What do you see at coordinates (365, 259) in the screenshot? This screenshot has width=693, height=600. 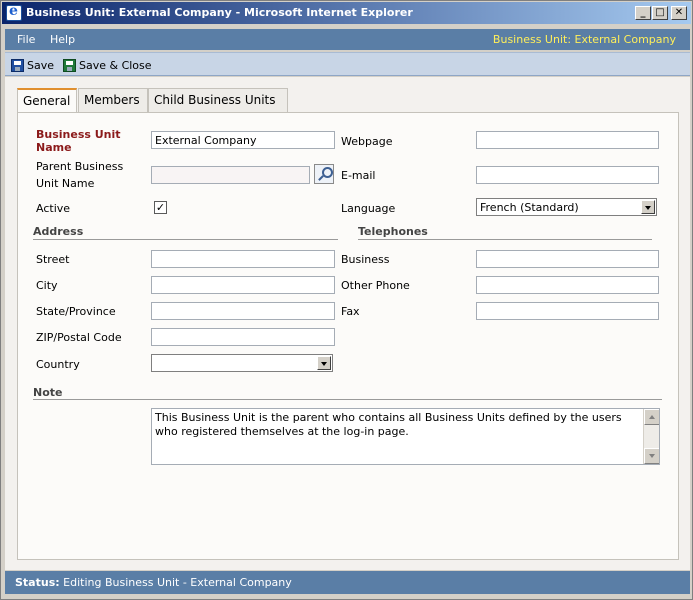 I see `business-phone-label: Business` at bounding box center [365, 259].